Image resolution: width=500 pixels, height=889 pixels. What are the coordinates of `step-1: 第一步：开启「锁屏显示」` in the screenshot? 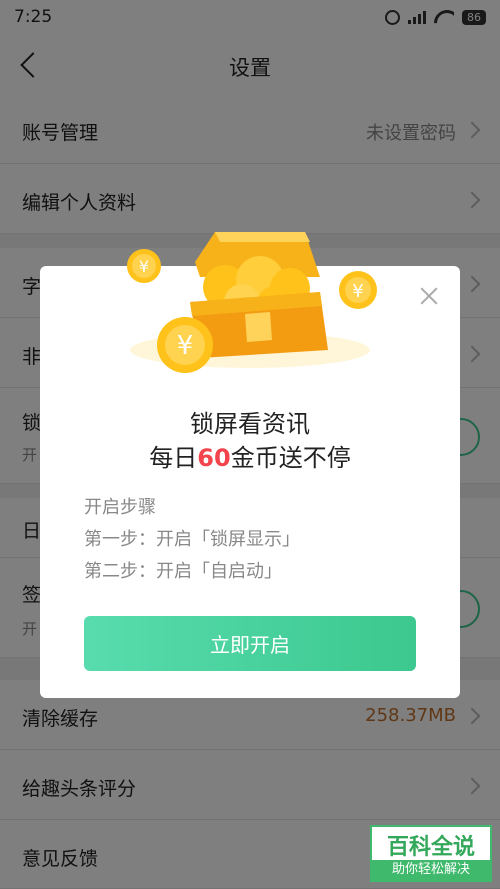 It's located at (192, 539).